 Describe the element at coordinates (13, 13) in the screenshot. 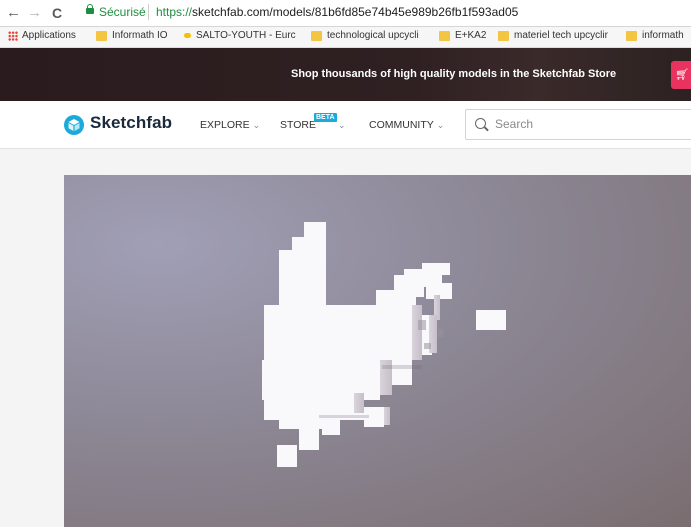

I see `back-icon: ←` at that location.